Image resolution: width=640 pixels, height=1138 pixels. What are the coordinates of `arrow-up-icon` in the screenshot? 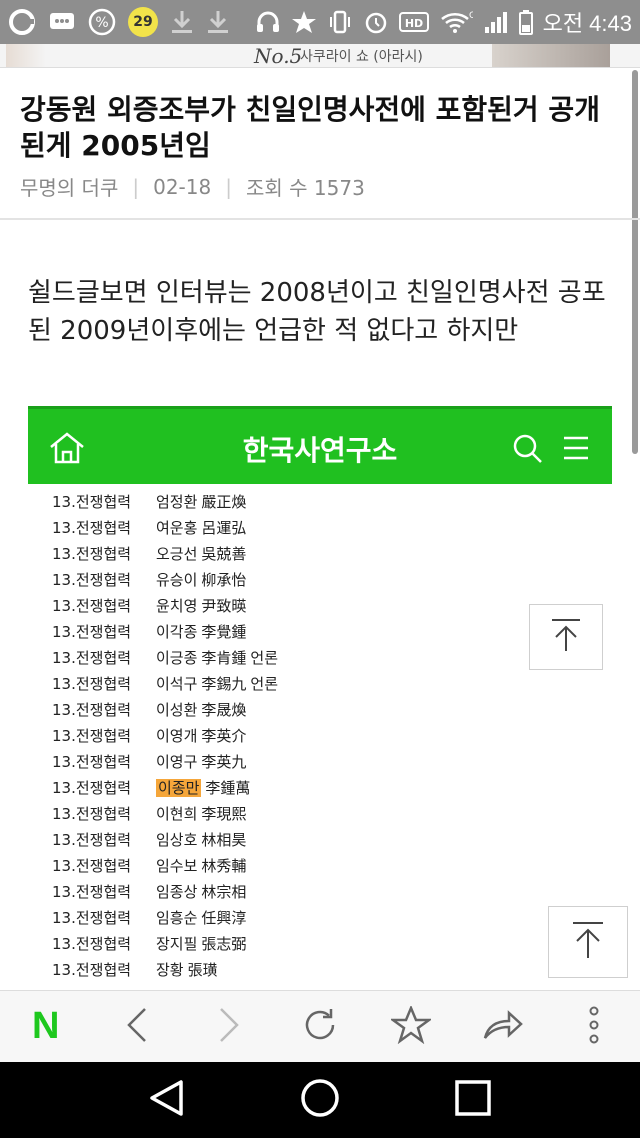 It's located at (566, 637).